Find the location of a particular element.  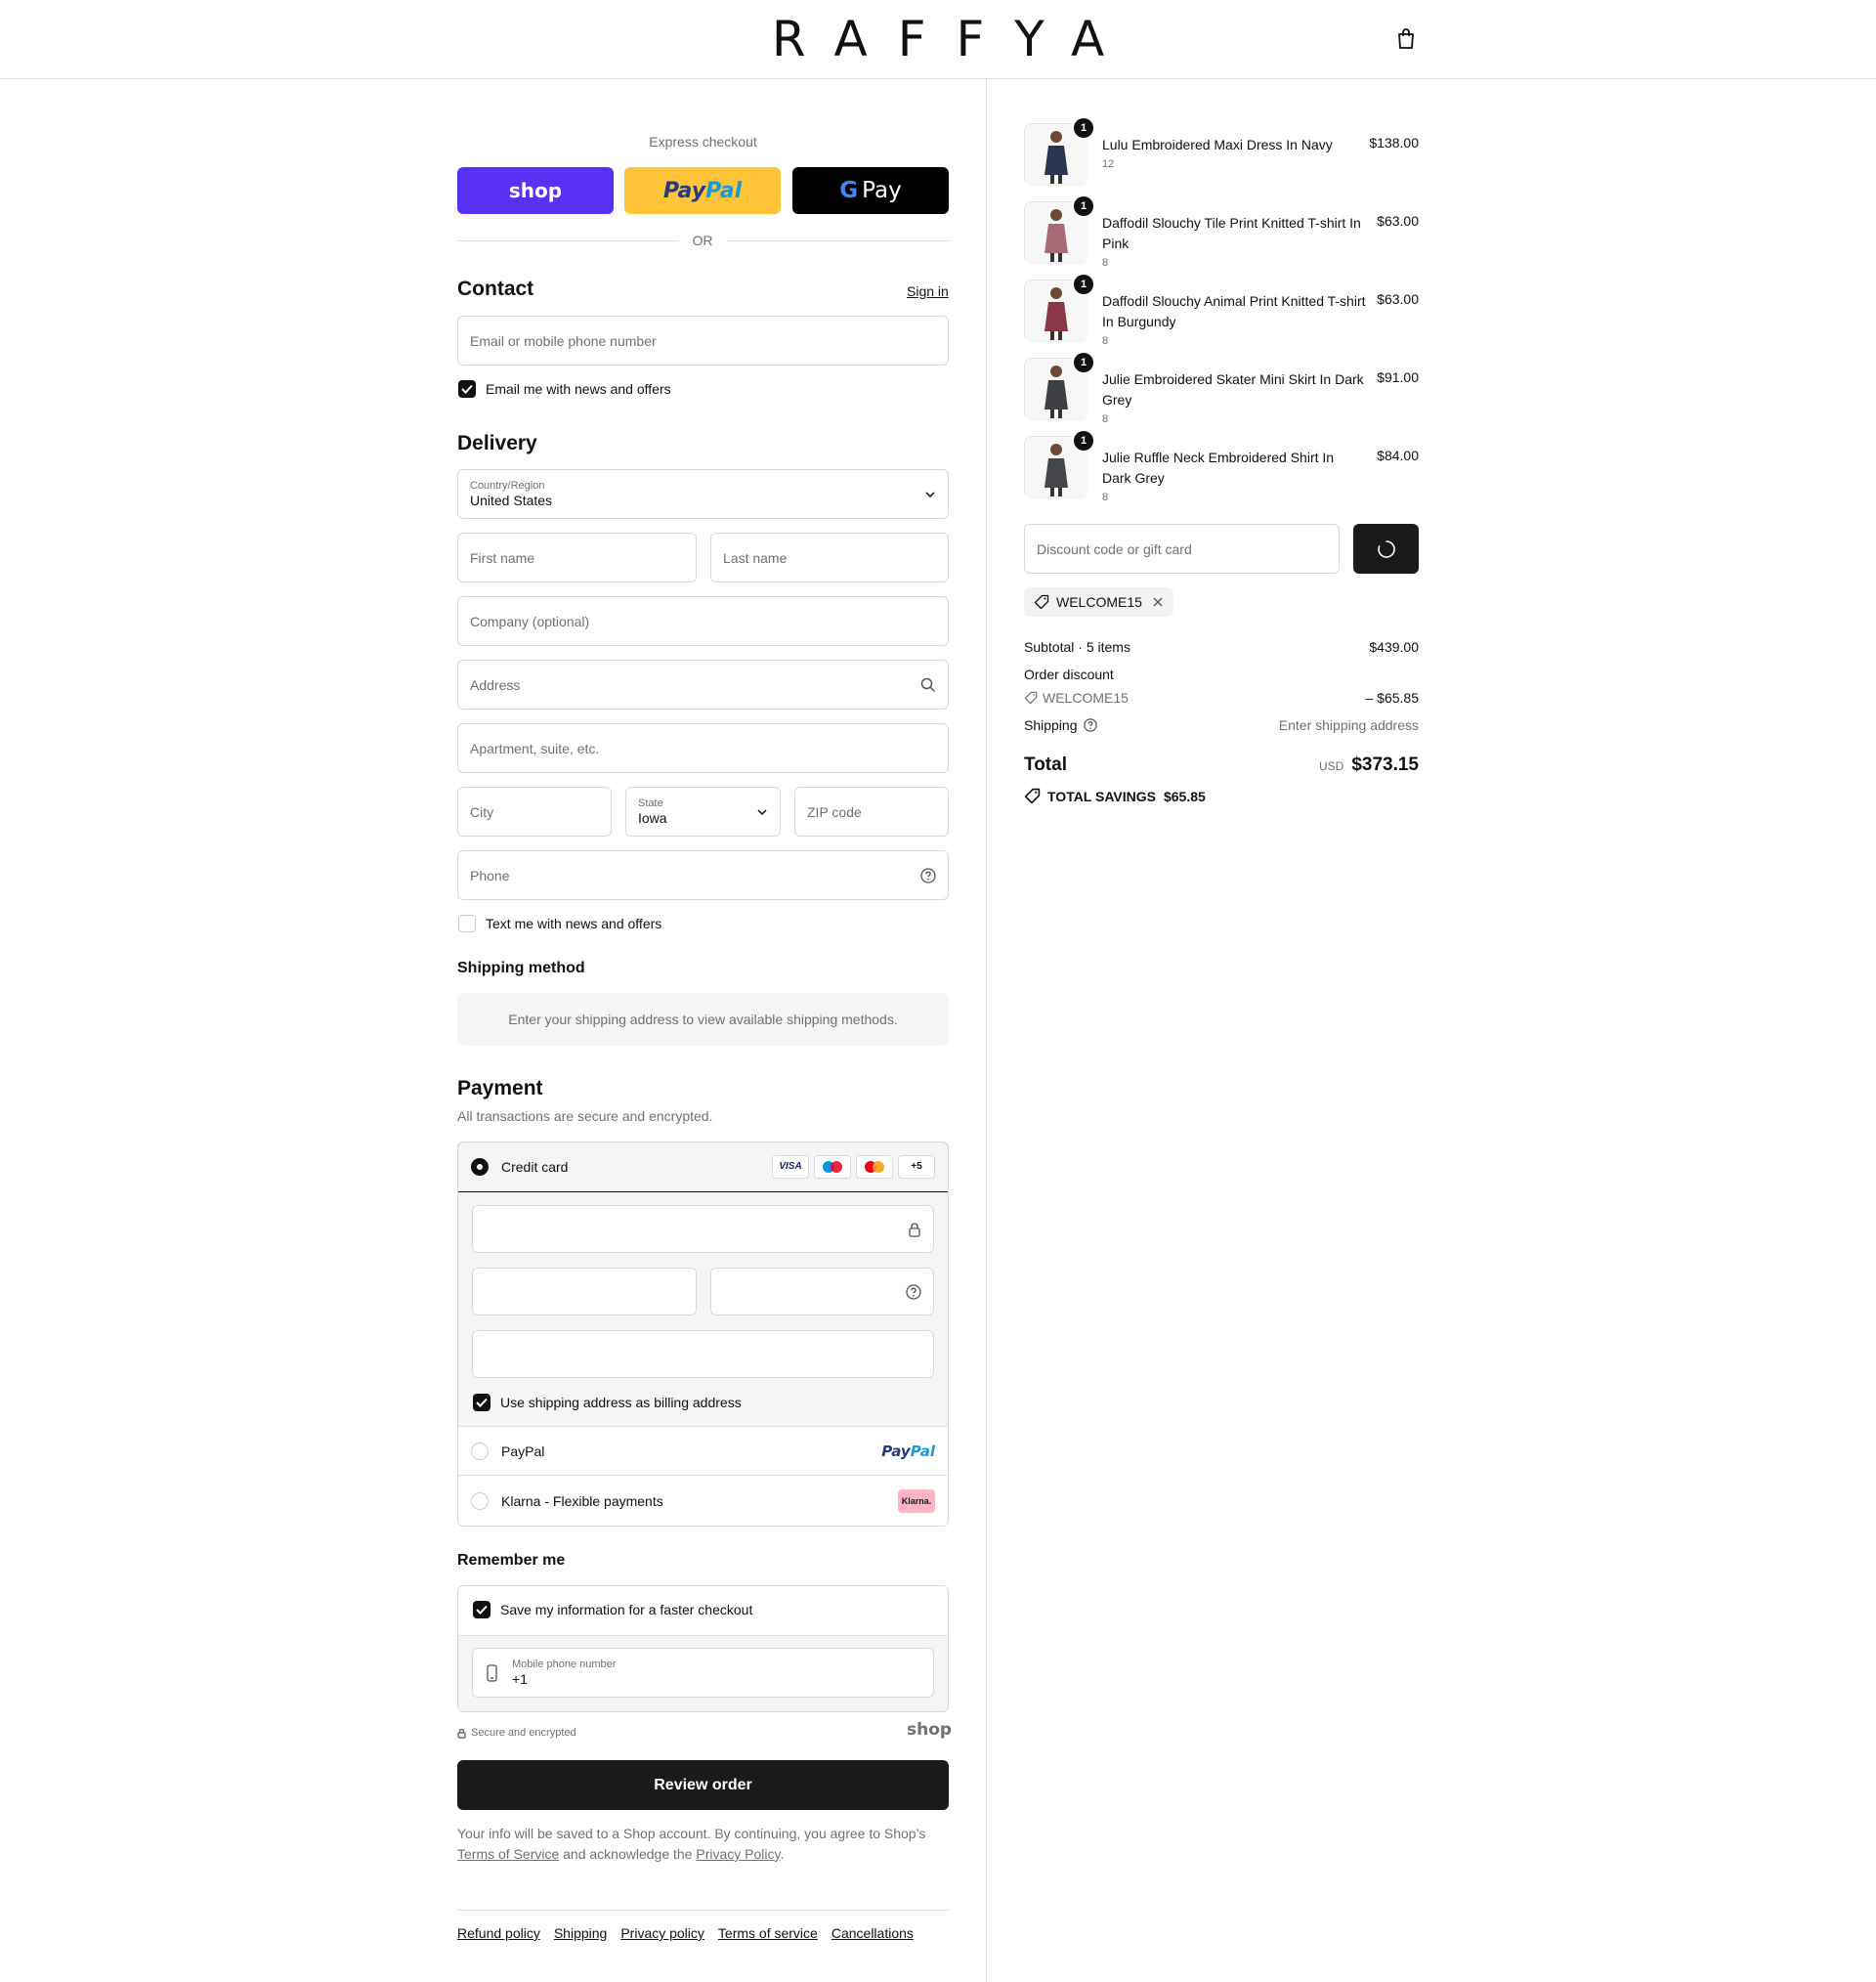

phone-placeholder: Phone is located at coordinates (490, 875).